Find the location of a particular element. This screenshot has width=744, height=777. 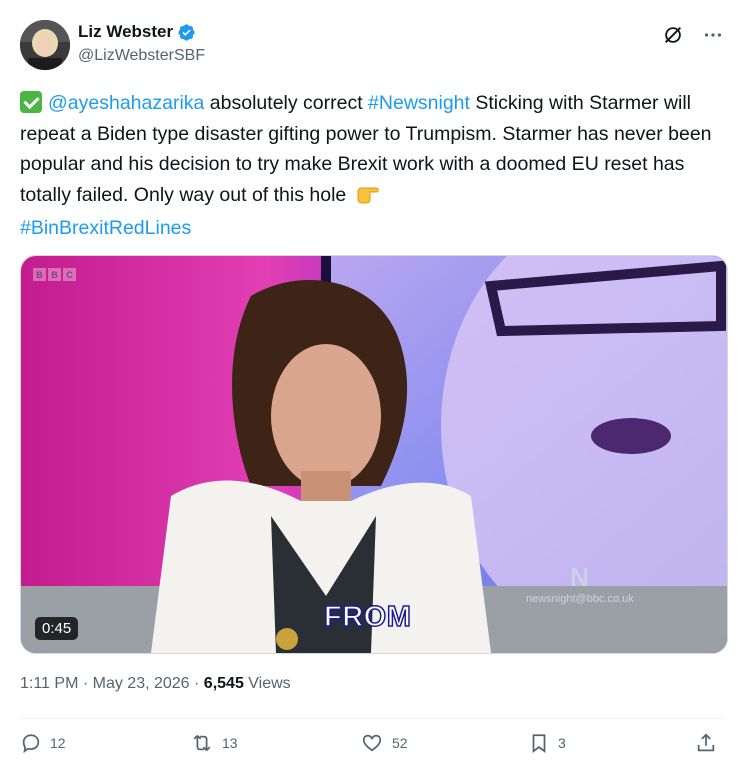

share-icon is located at coordinates (706, 743).